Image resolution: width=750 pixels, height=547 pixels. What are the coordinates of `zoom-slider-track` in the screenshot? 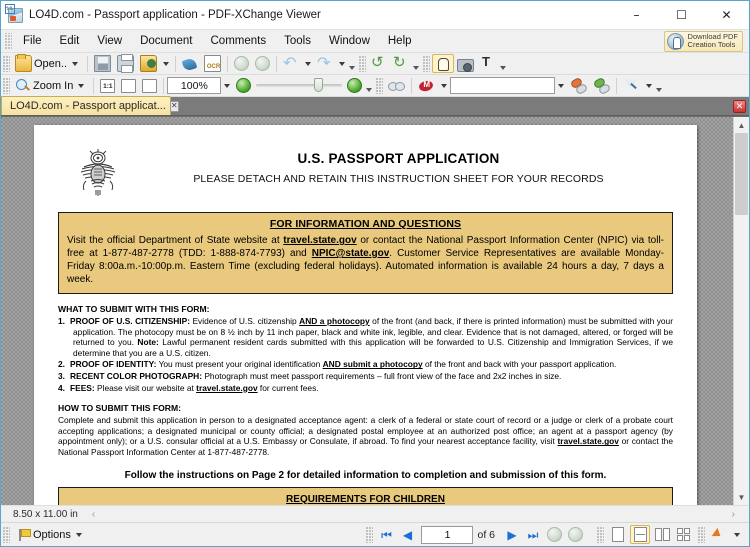 It's located at (299, 85).